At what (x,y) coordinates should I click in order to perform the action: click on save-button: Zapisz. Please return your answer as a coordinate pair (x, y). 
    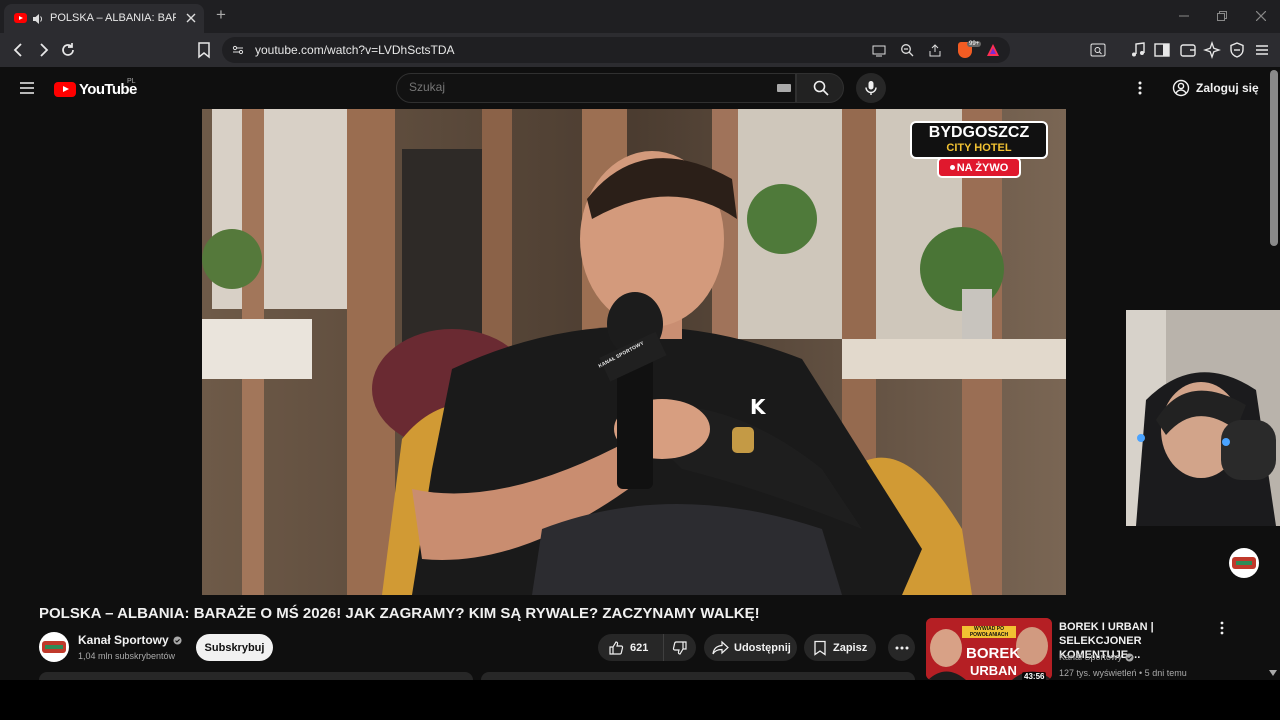
    Looking at the image, I should click on (840, 647).